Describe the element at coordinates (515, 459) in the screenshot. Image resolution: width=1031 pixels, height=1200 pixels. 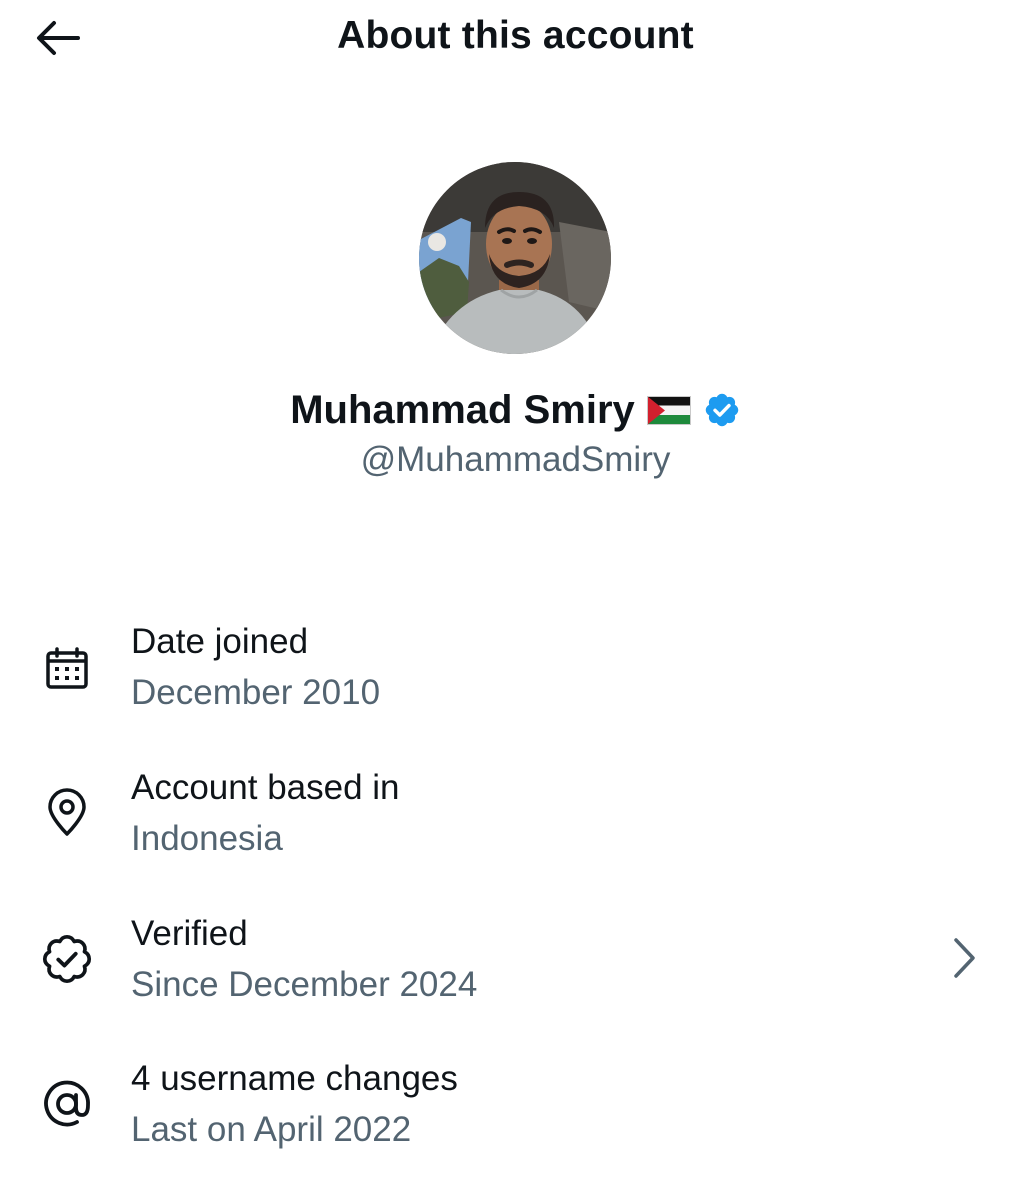
I see `username-handle: @MuhammadSmiry` at that location.